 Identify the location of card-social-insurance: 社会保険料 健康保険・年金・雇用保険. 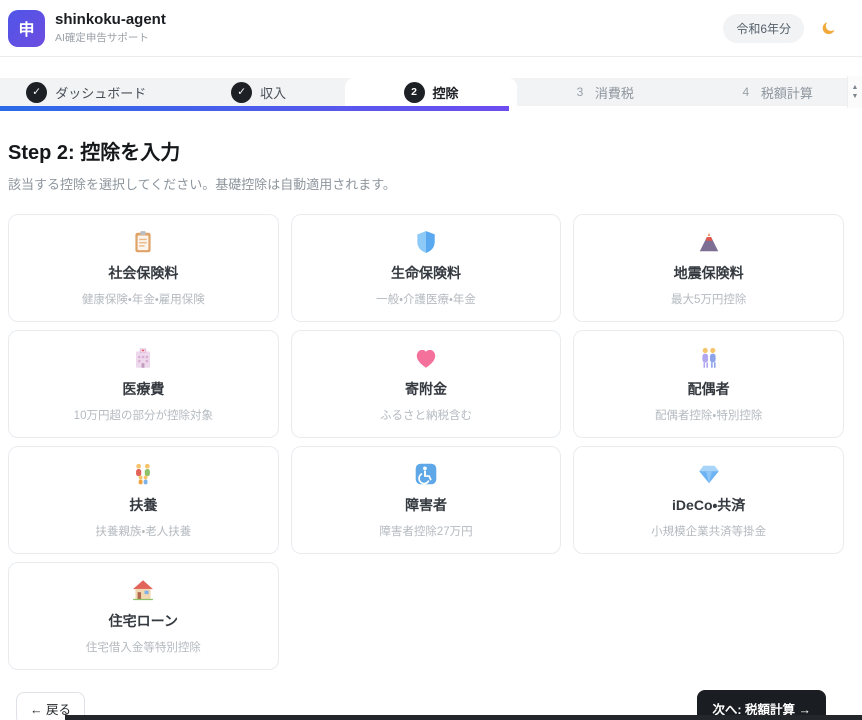
(143, 268).